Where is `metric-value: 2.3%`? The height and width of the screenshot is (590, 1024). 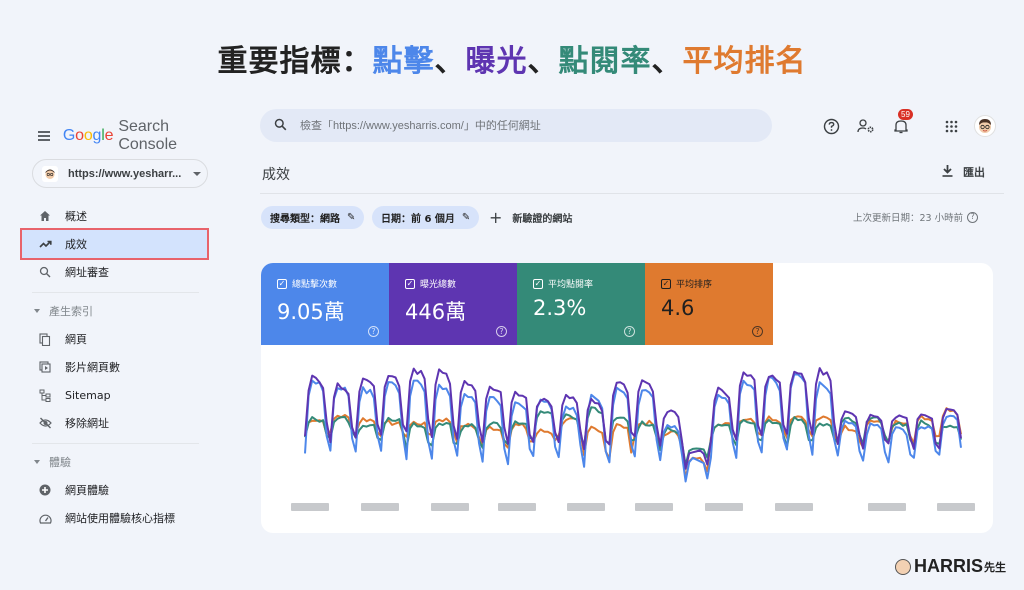 metric-value: 2.3% is located at coordinates (560, 308).